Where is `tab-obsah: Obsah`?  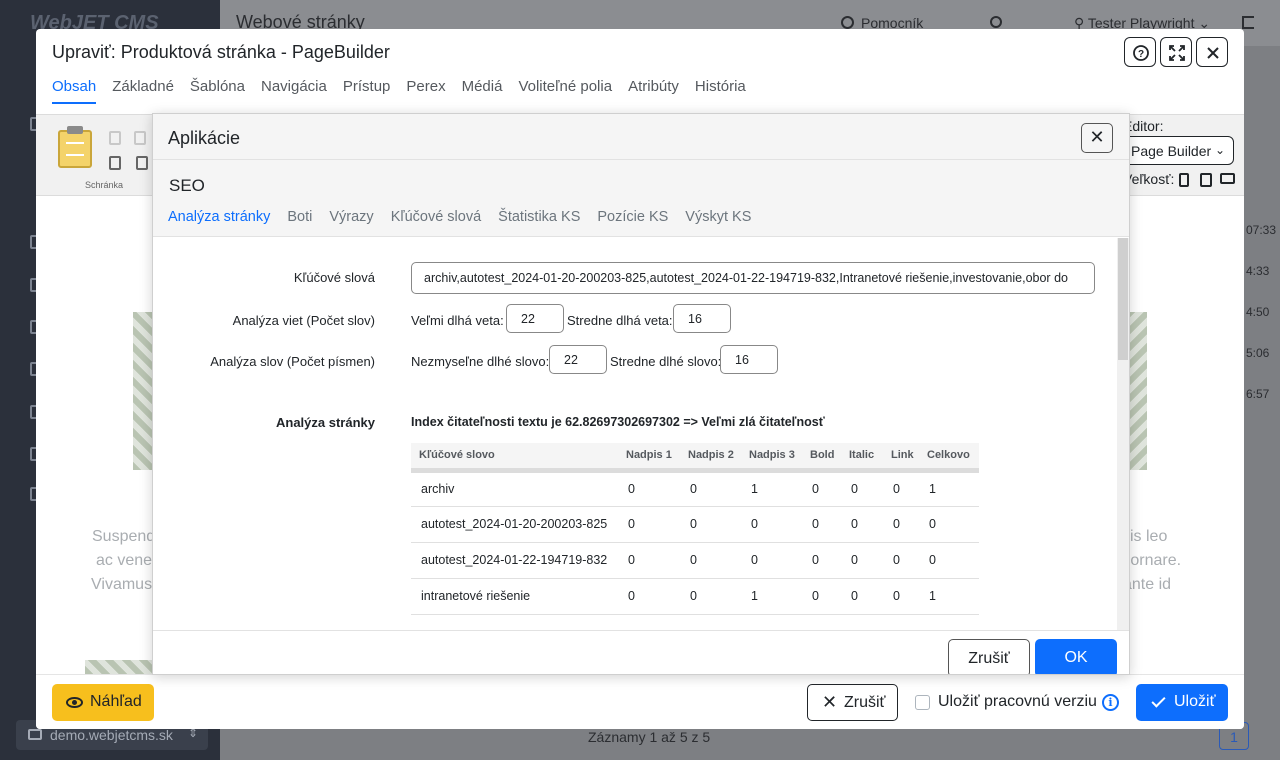
tab-obsah: Obsah is located at coordinates (74, 90).